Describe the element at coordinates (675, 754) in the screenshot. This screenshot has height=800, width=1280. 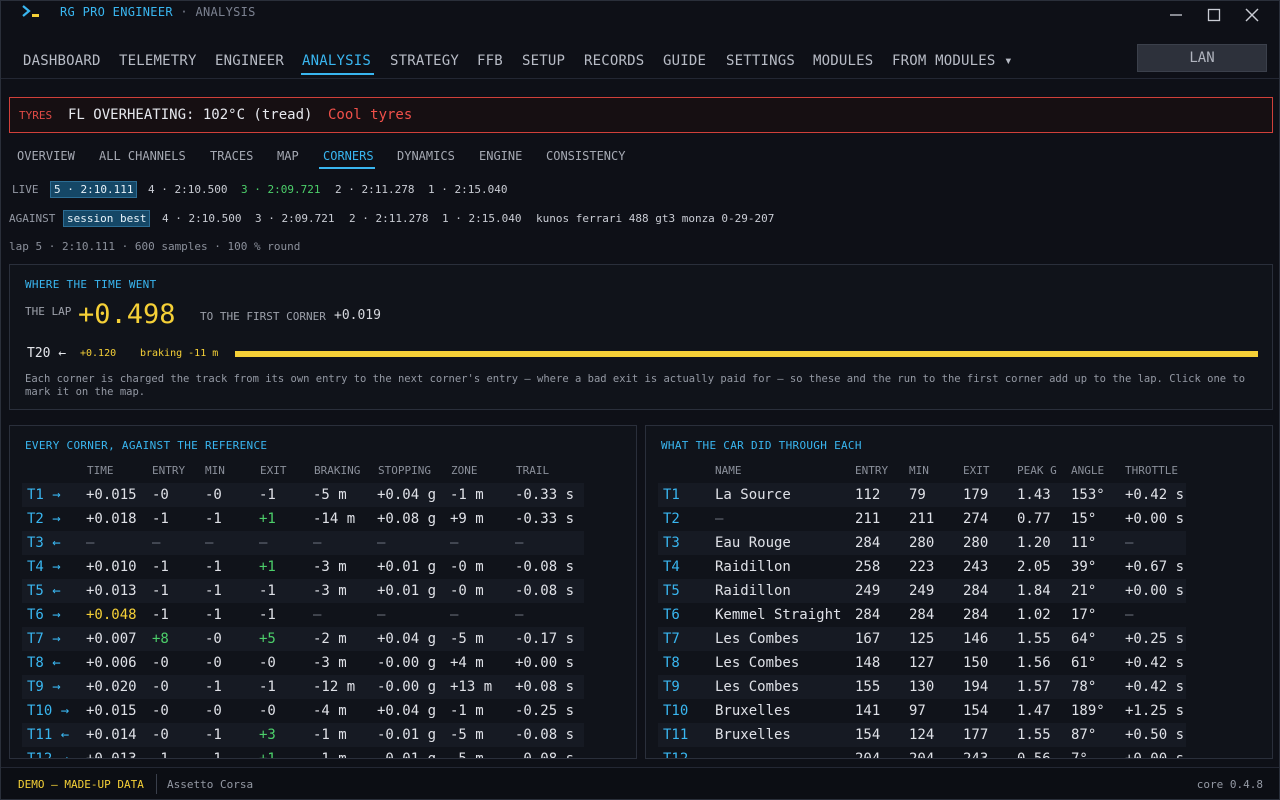
I see `corner-id-cell: T12` at that location.